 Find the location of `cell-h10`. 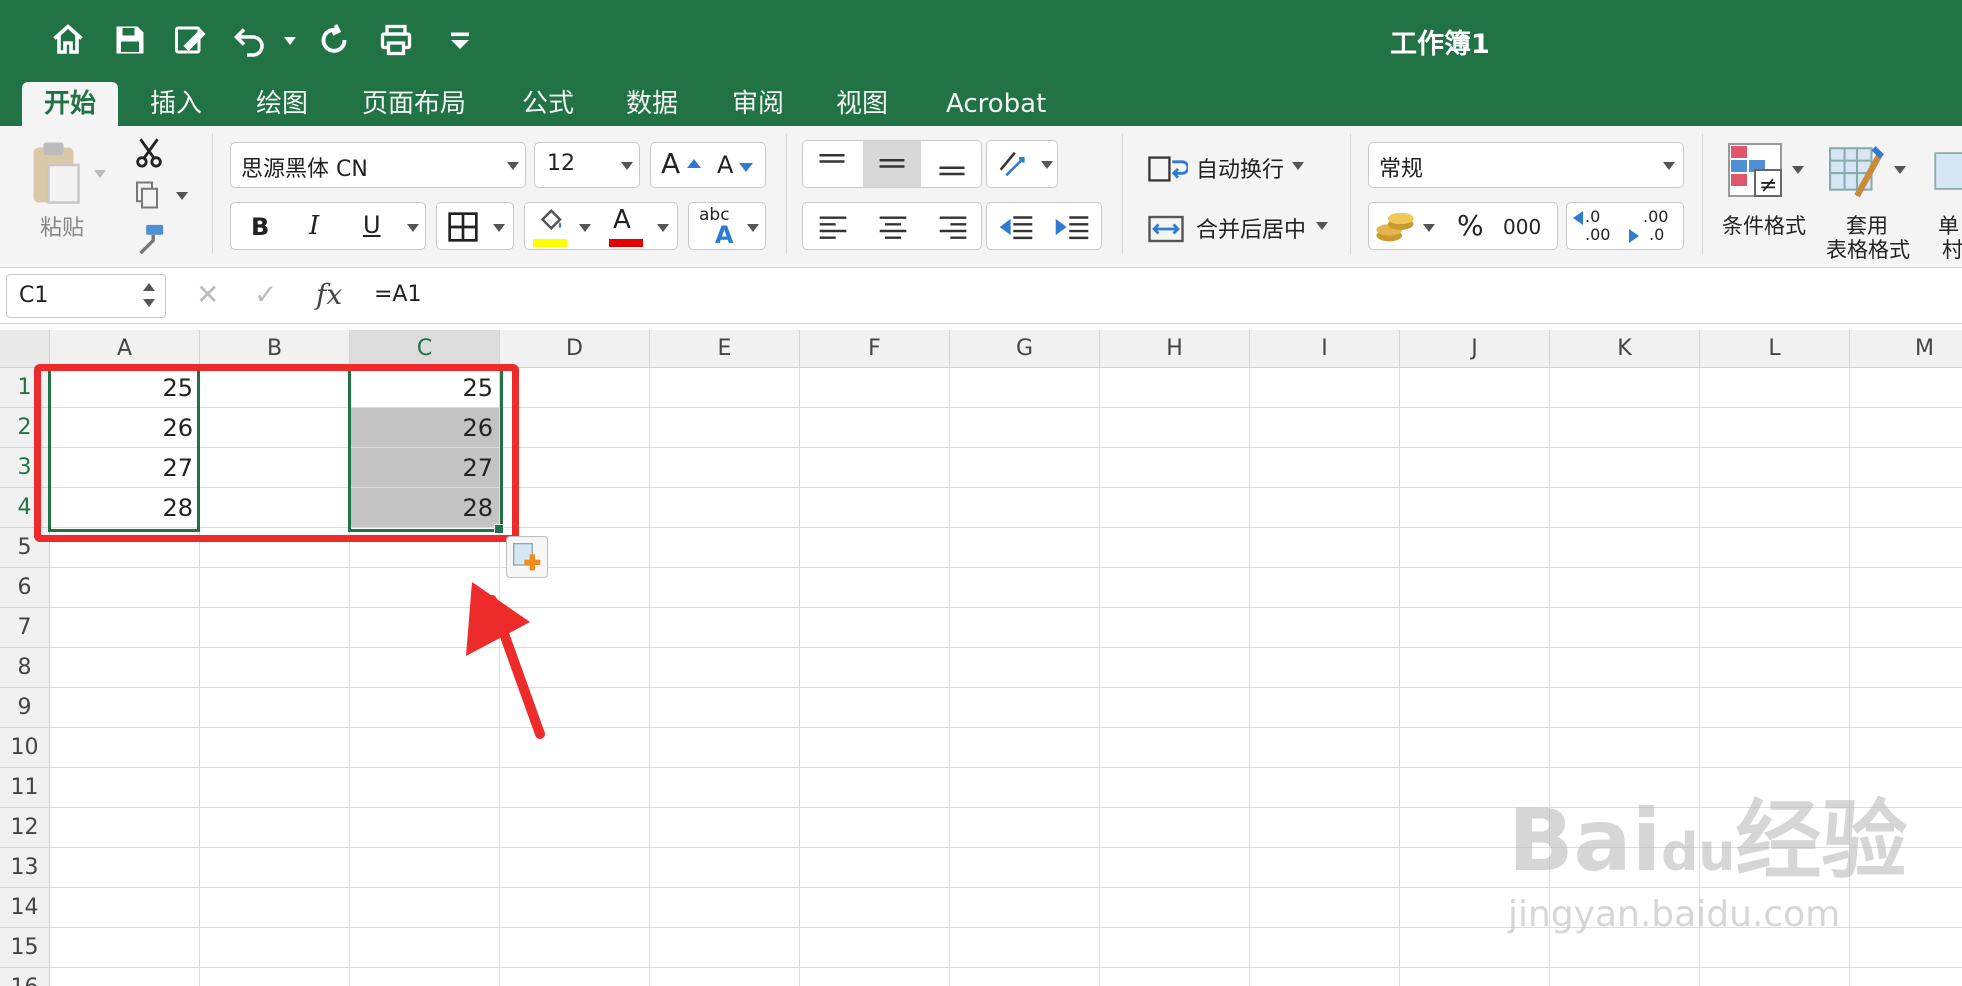

cell-h10 is located at coordinates (1175, 748).